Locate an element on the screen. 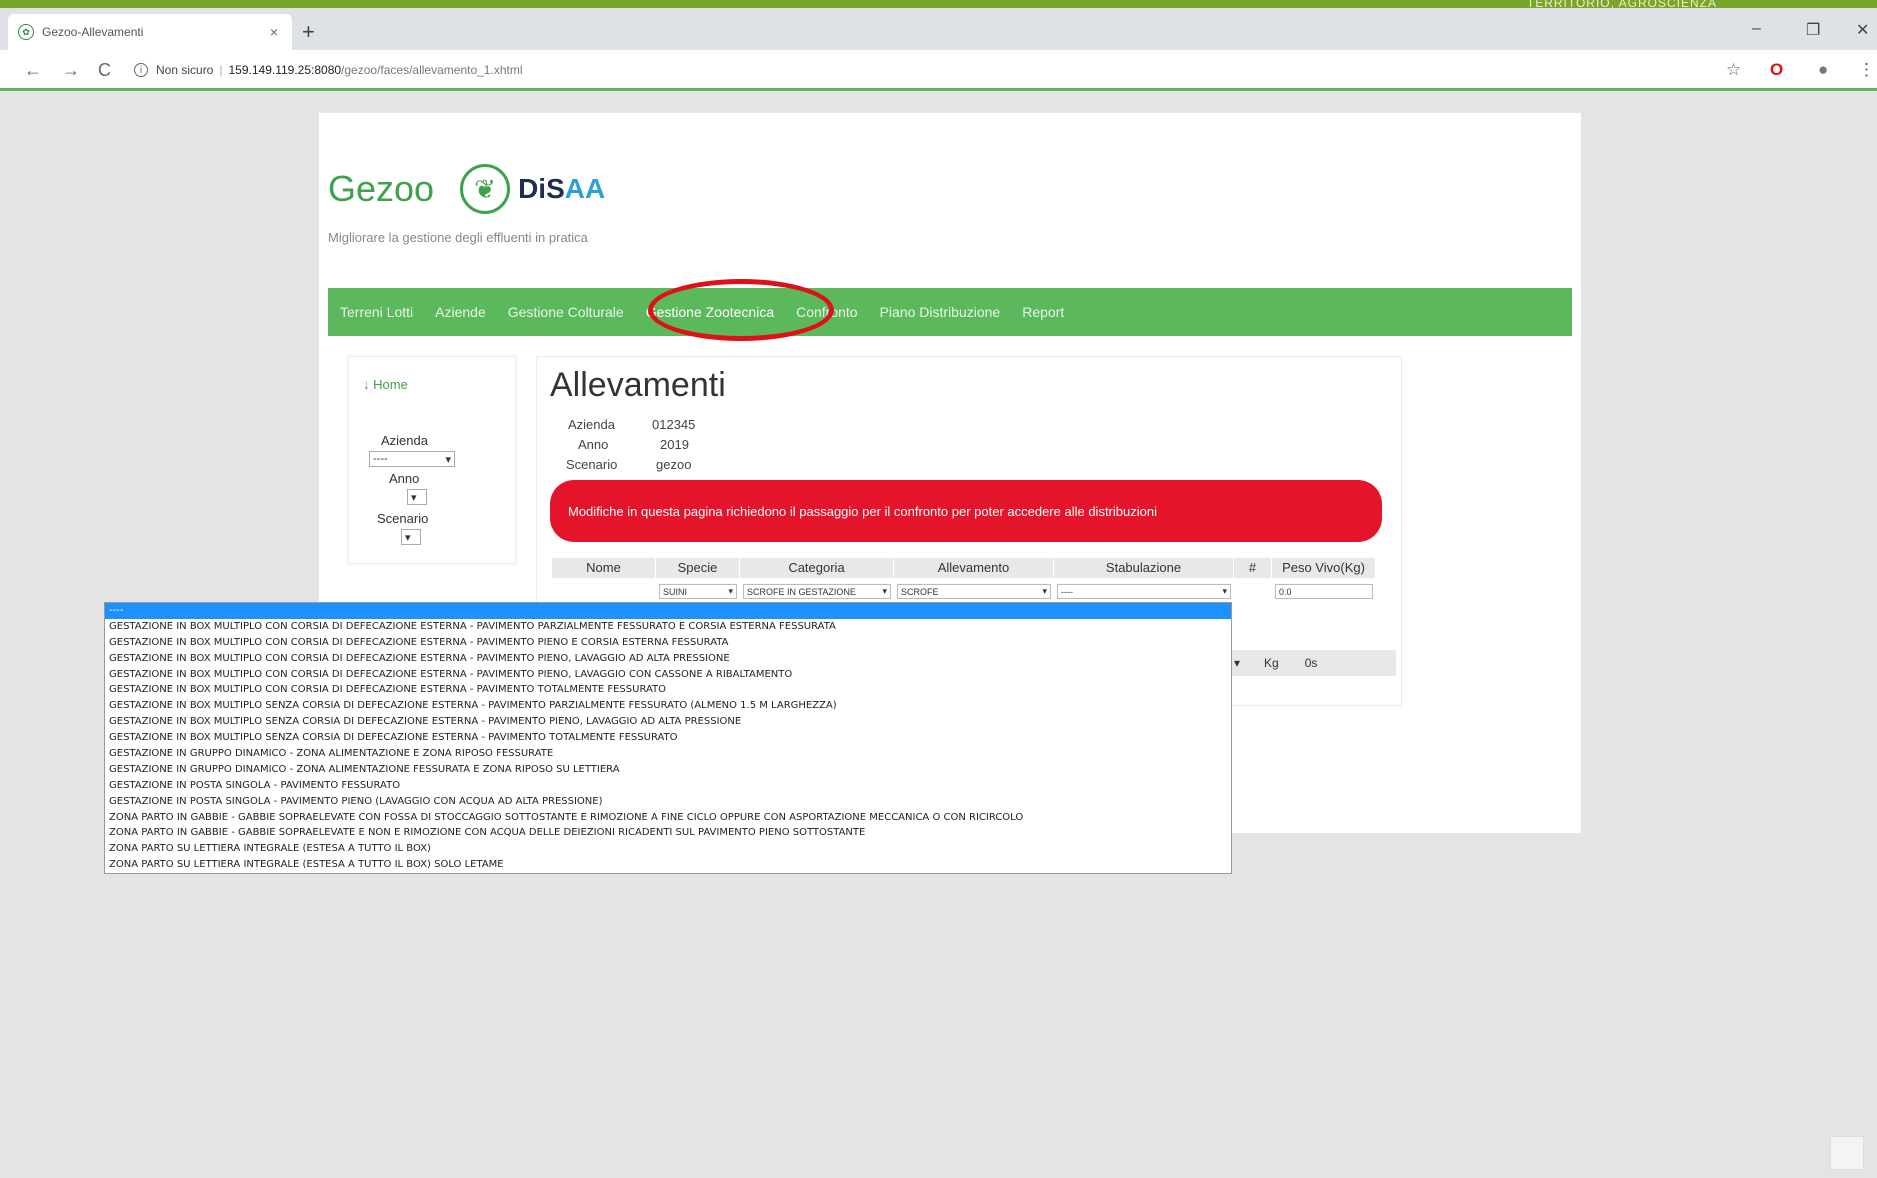 The height and width of the screenshot is (1178, 1877). anno-select: ▾ is located at coordinates (417, 497).